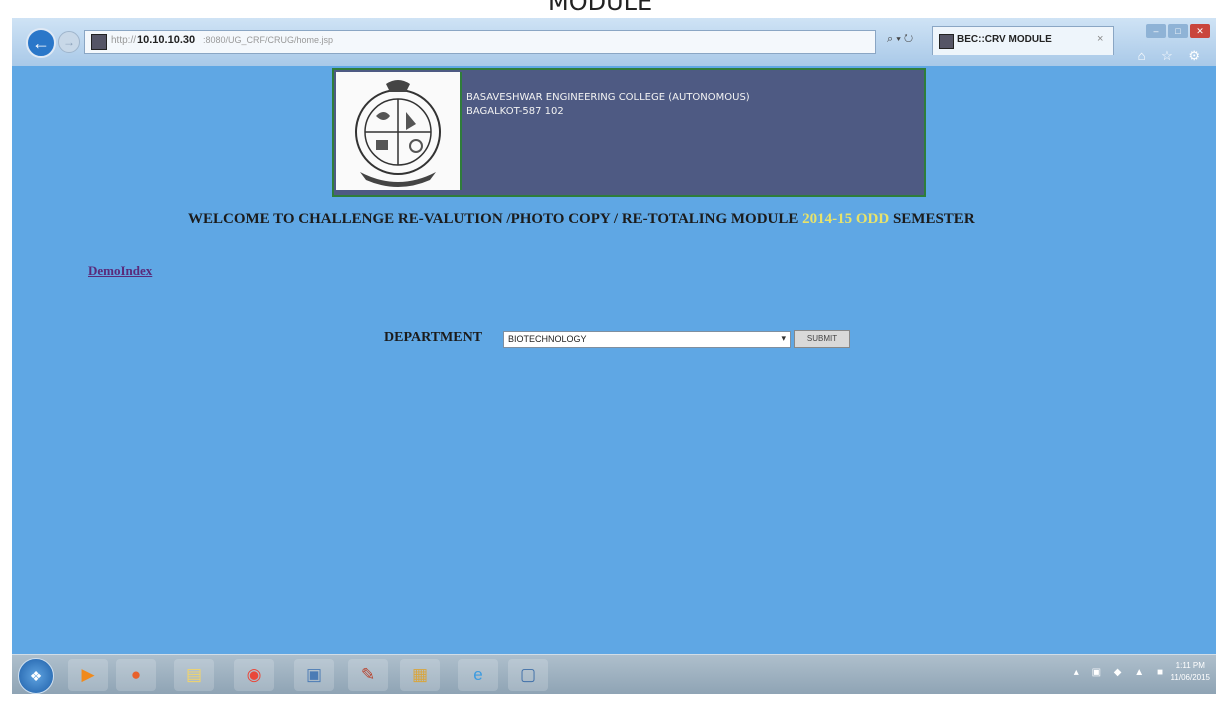 The image size is (1222, 701). I want to click on department-label: DEPARTMENT, so click(433, 337).